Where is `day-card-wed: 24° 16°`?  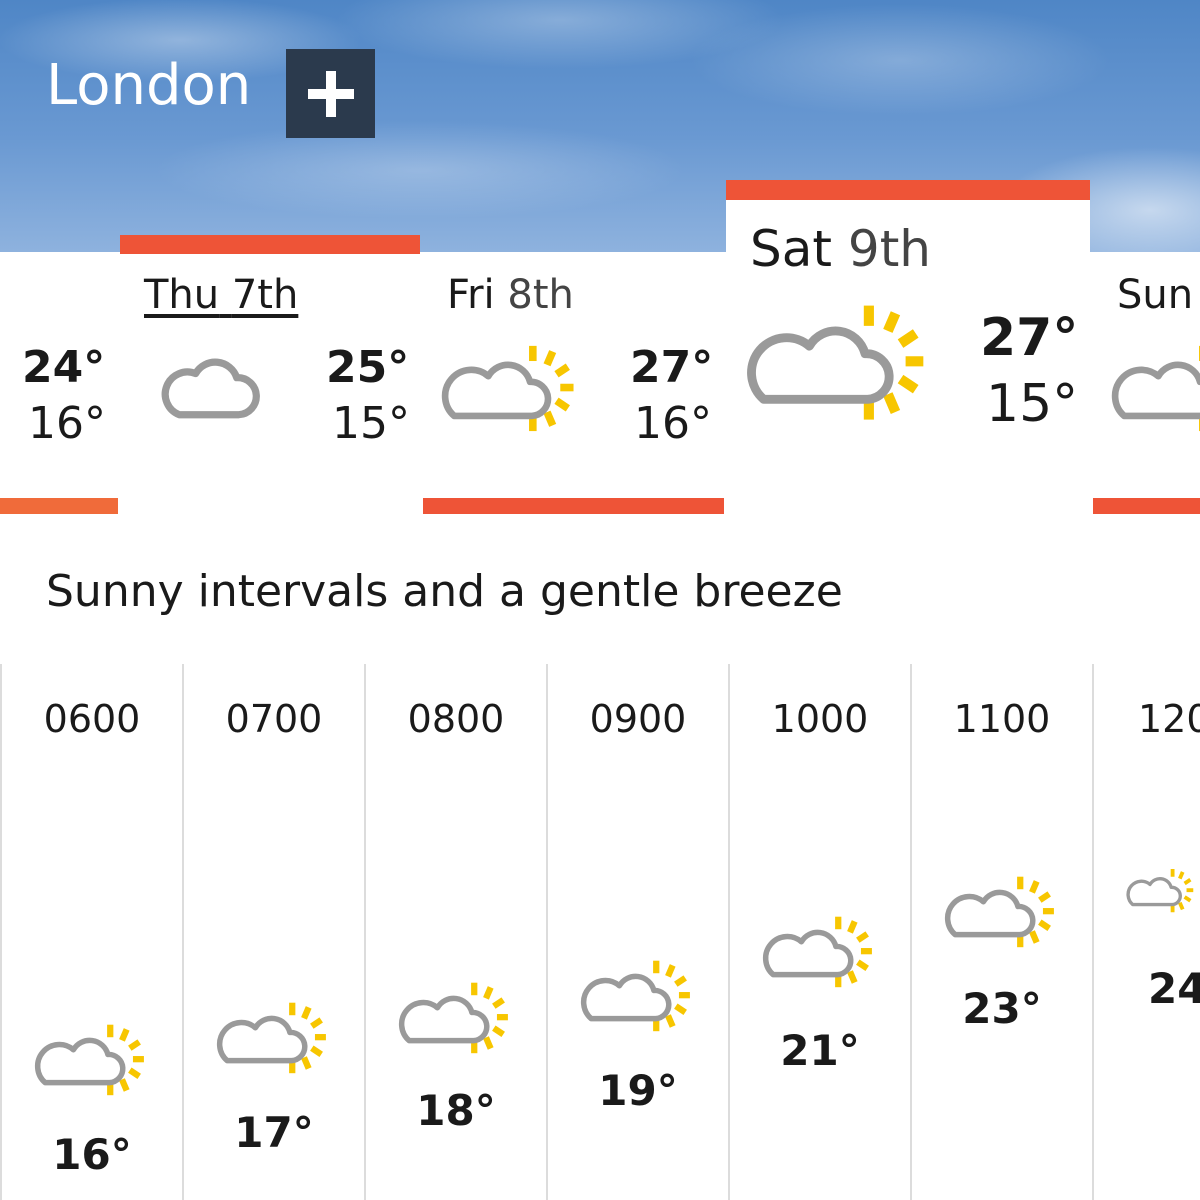
day-card-wed: 24° 16° is located at coordinates (59, 383).